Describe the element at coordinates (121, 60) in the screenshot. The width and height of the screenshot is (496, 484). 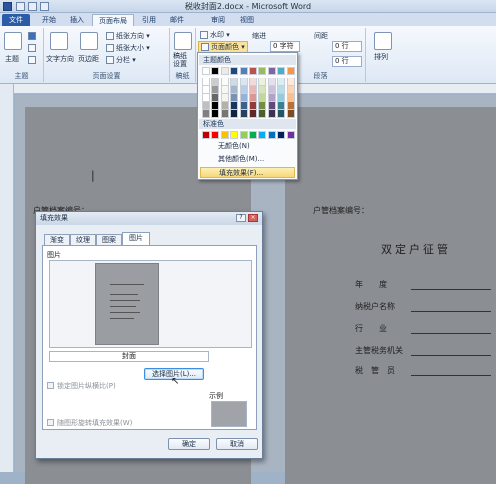
I see `columns-button: 分栏 ▾` at that location.